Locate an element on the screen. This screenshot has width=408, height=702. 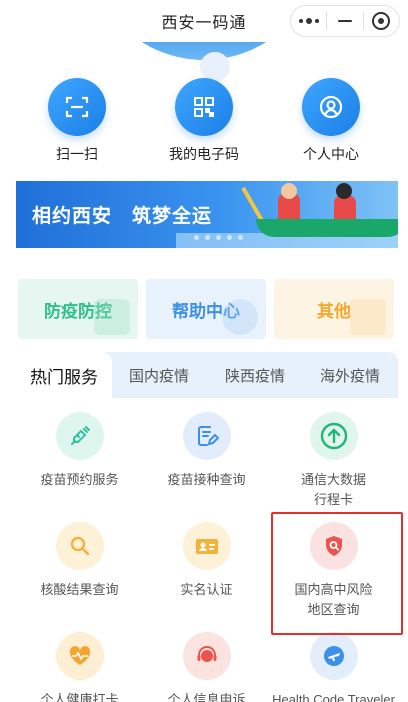
minus-icon is located at coordinates (344, 21).